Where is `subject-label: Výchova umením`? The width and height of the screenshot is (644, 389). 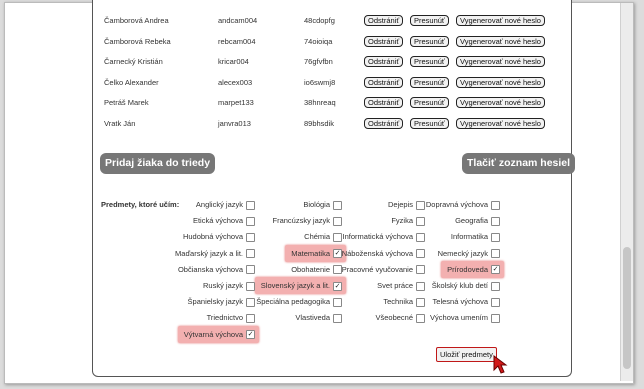 subject-label: Výchova umením is located at coordinates (459, 318).